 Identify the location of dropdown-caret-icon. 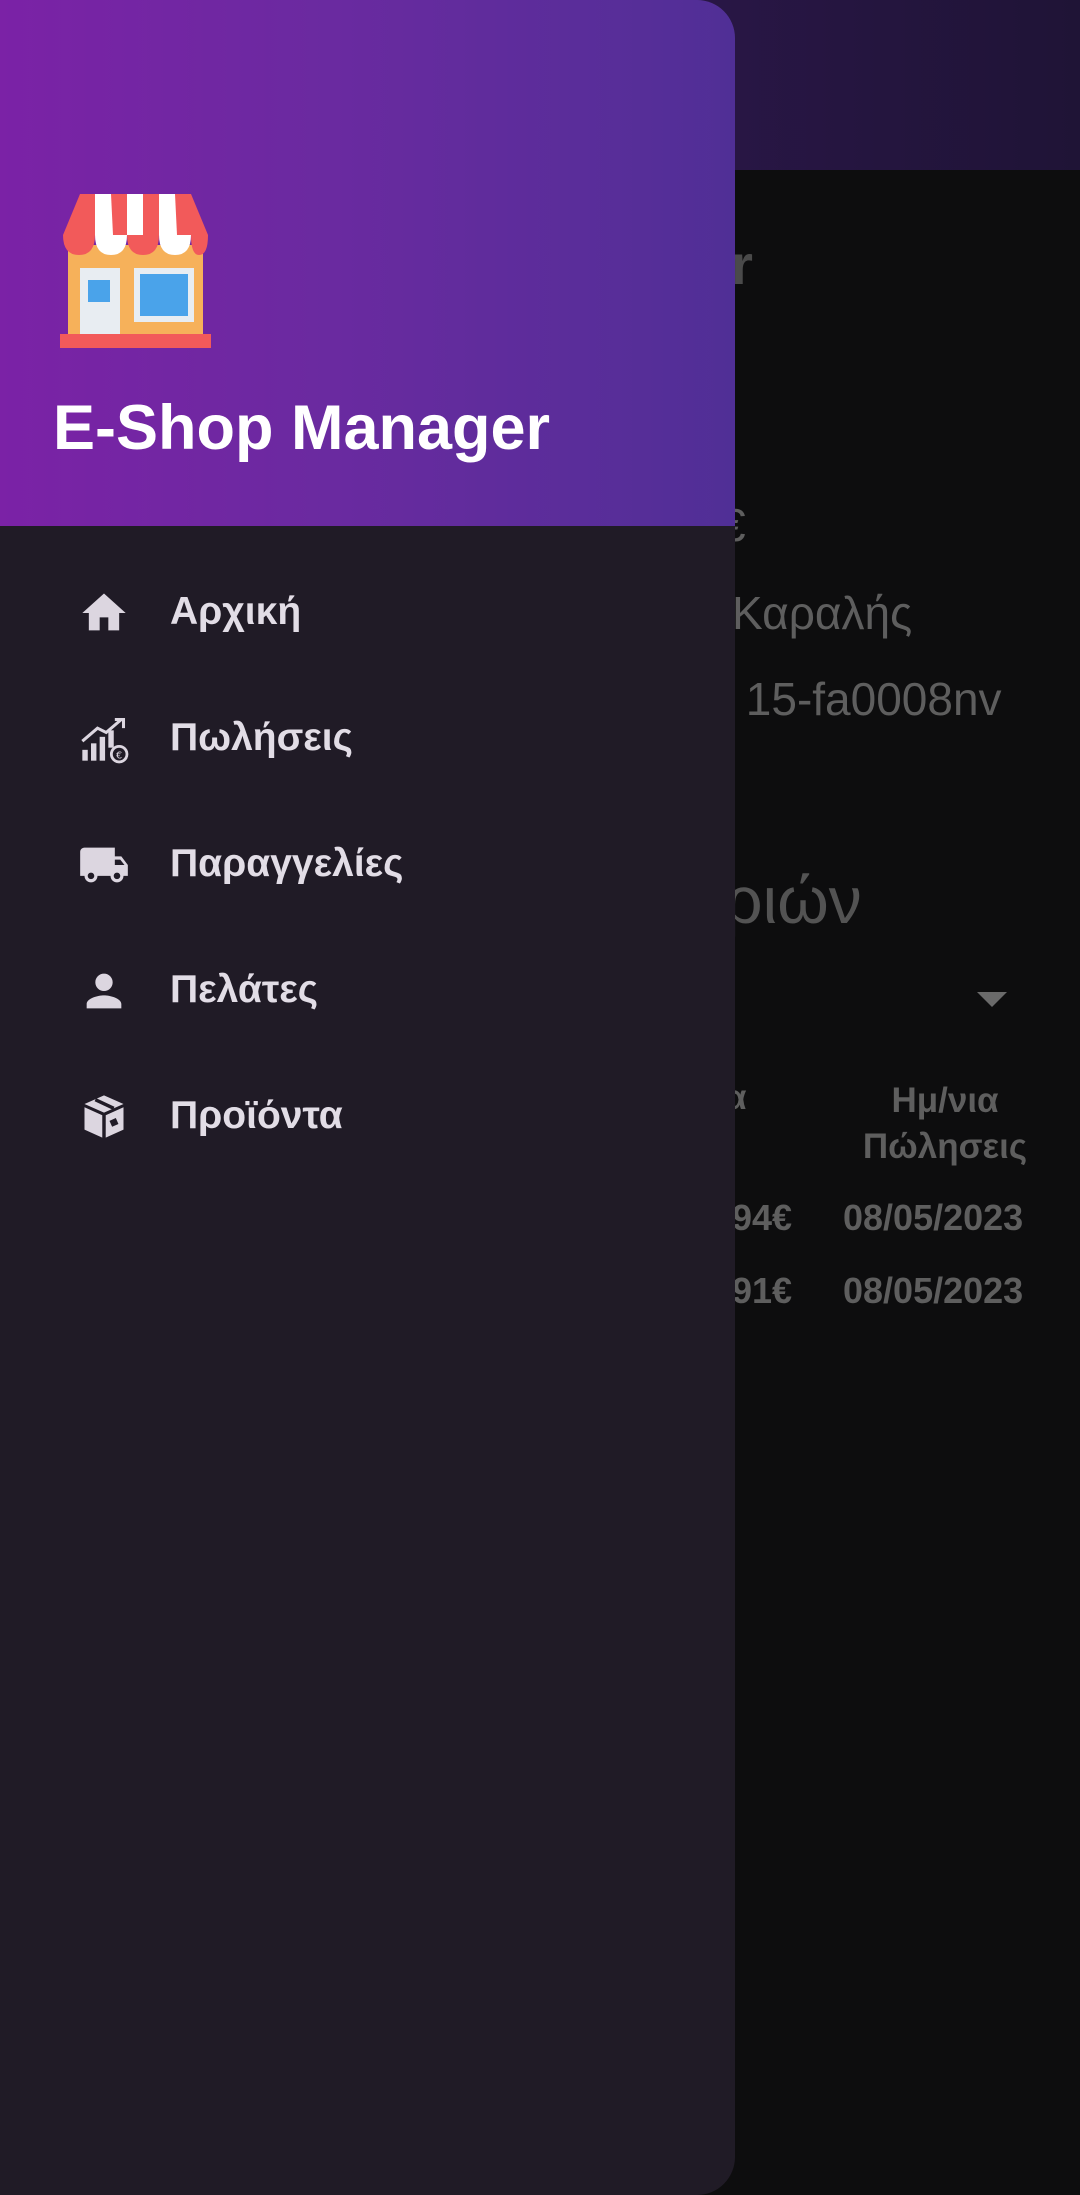
(992, 999).